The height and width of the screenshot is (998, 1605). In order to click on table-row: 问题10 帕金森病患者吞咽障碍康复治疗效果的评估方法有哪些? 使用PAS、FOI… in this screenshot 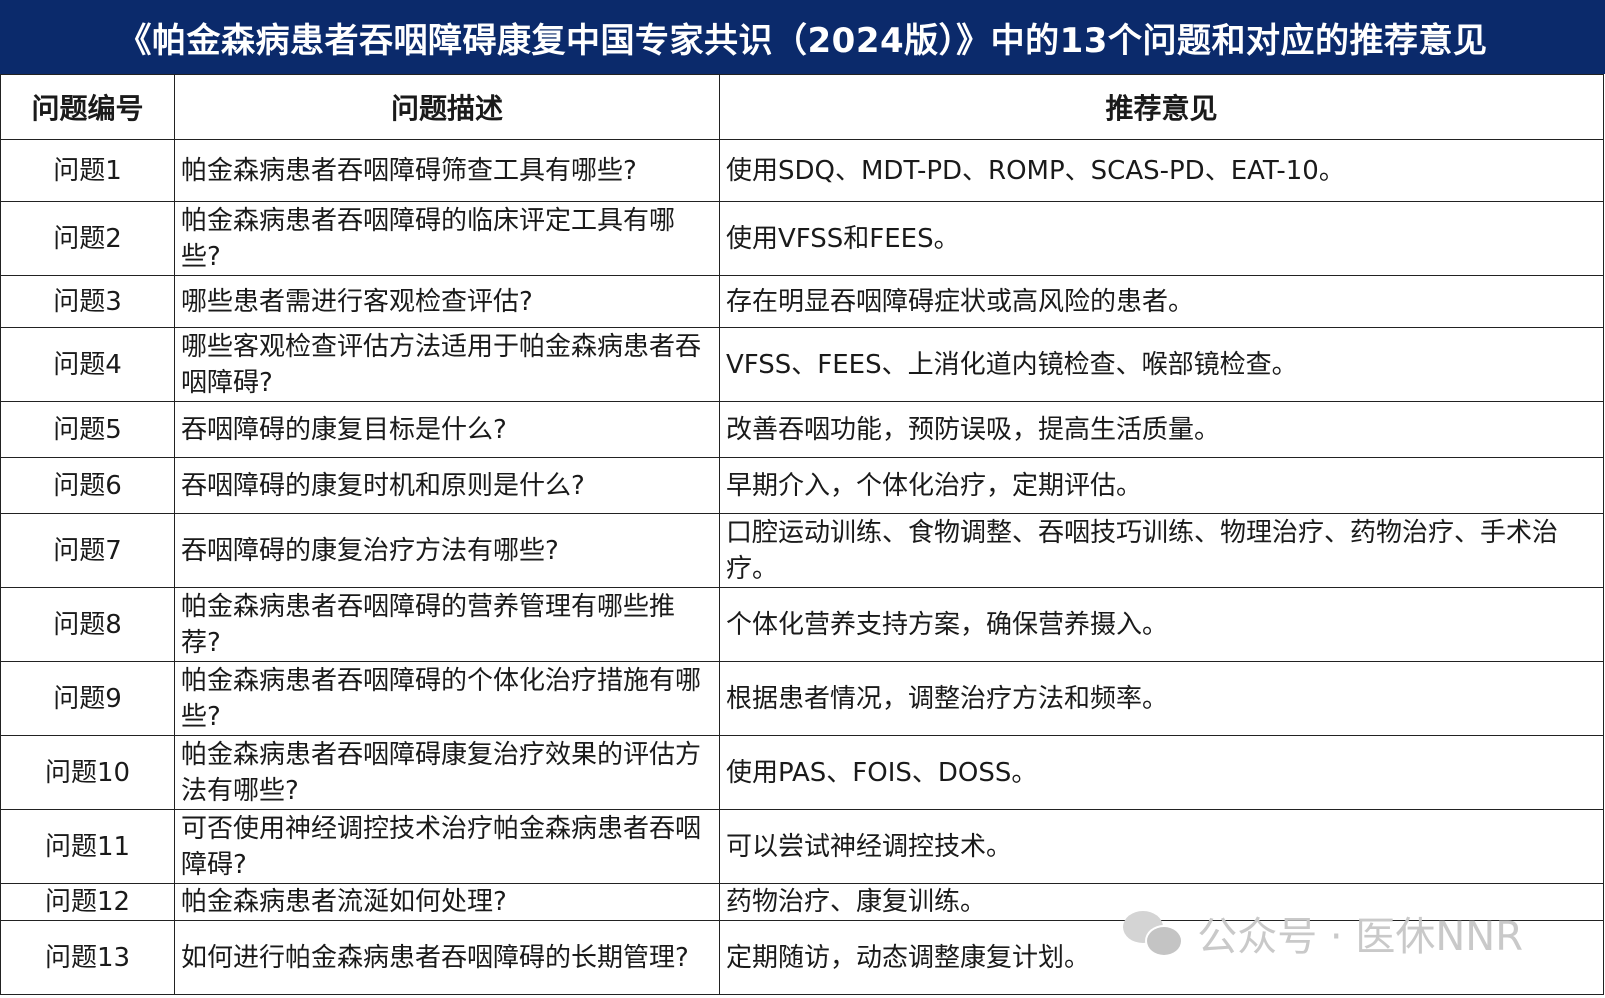, I will do `click(802, 772)`.